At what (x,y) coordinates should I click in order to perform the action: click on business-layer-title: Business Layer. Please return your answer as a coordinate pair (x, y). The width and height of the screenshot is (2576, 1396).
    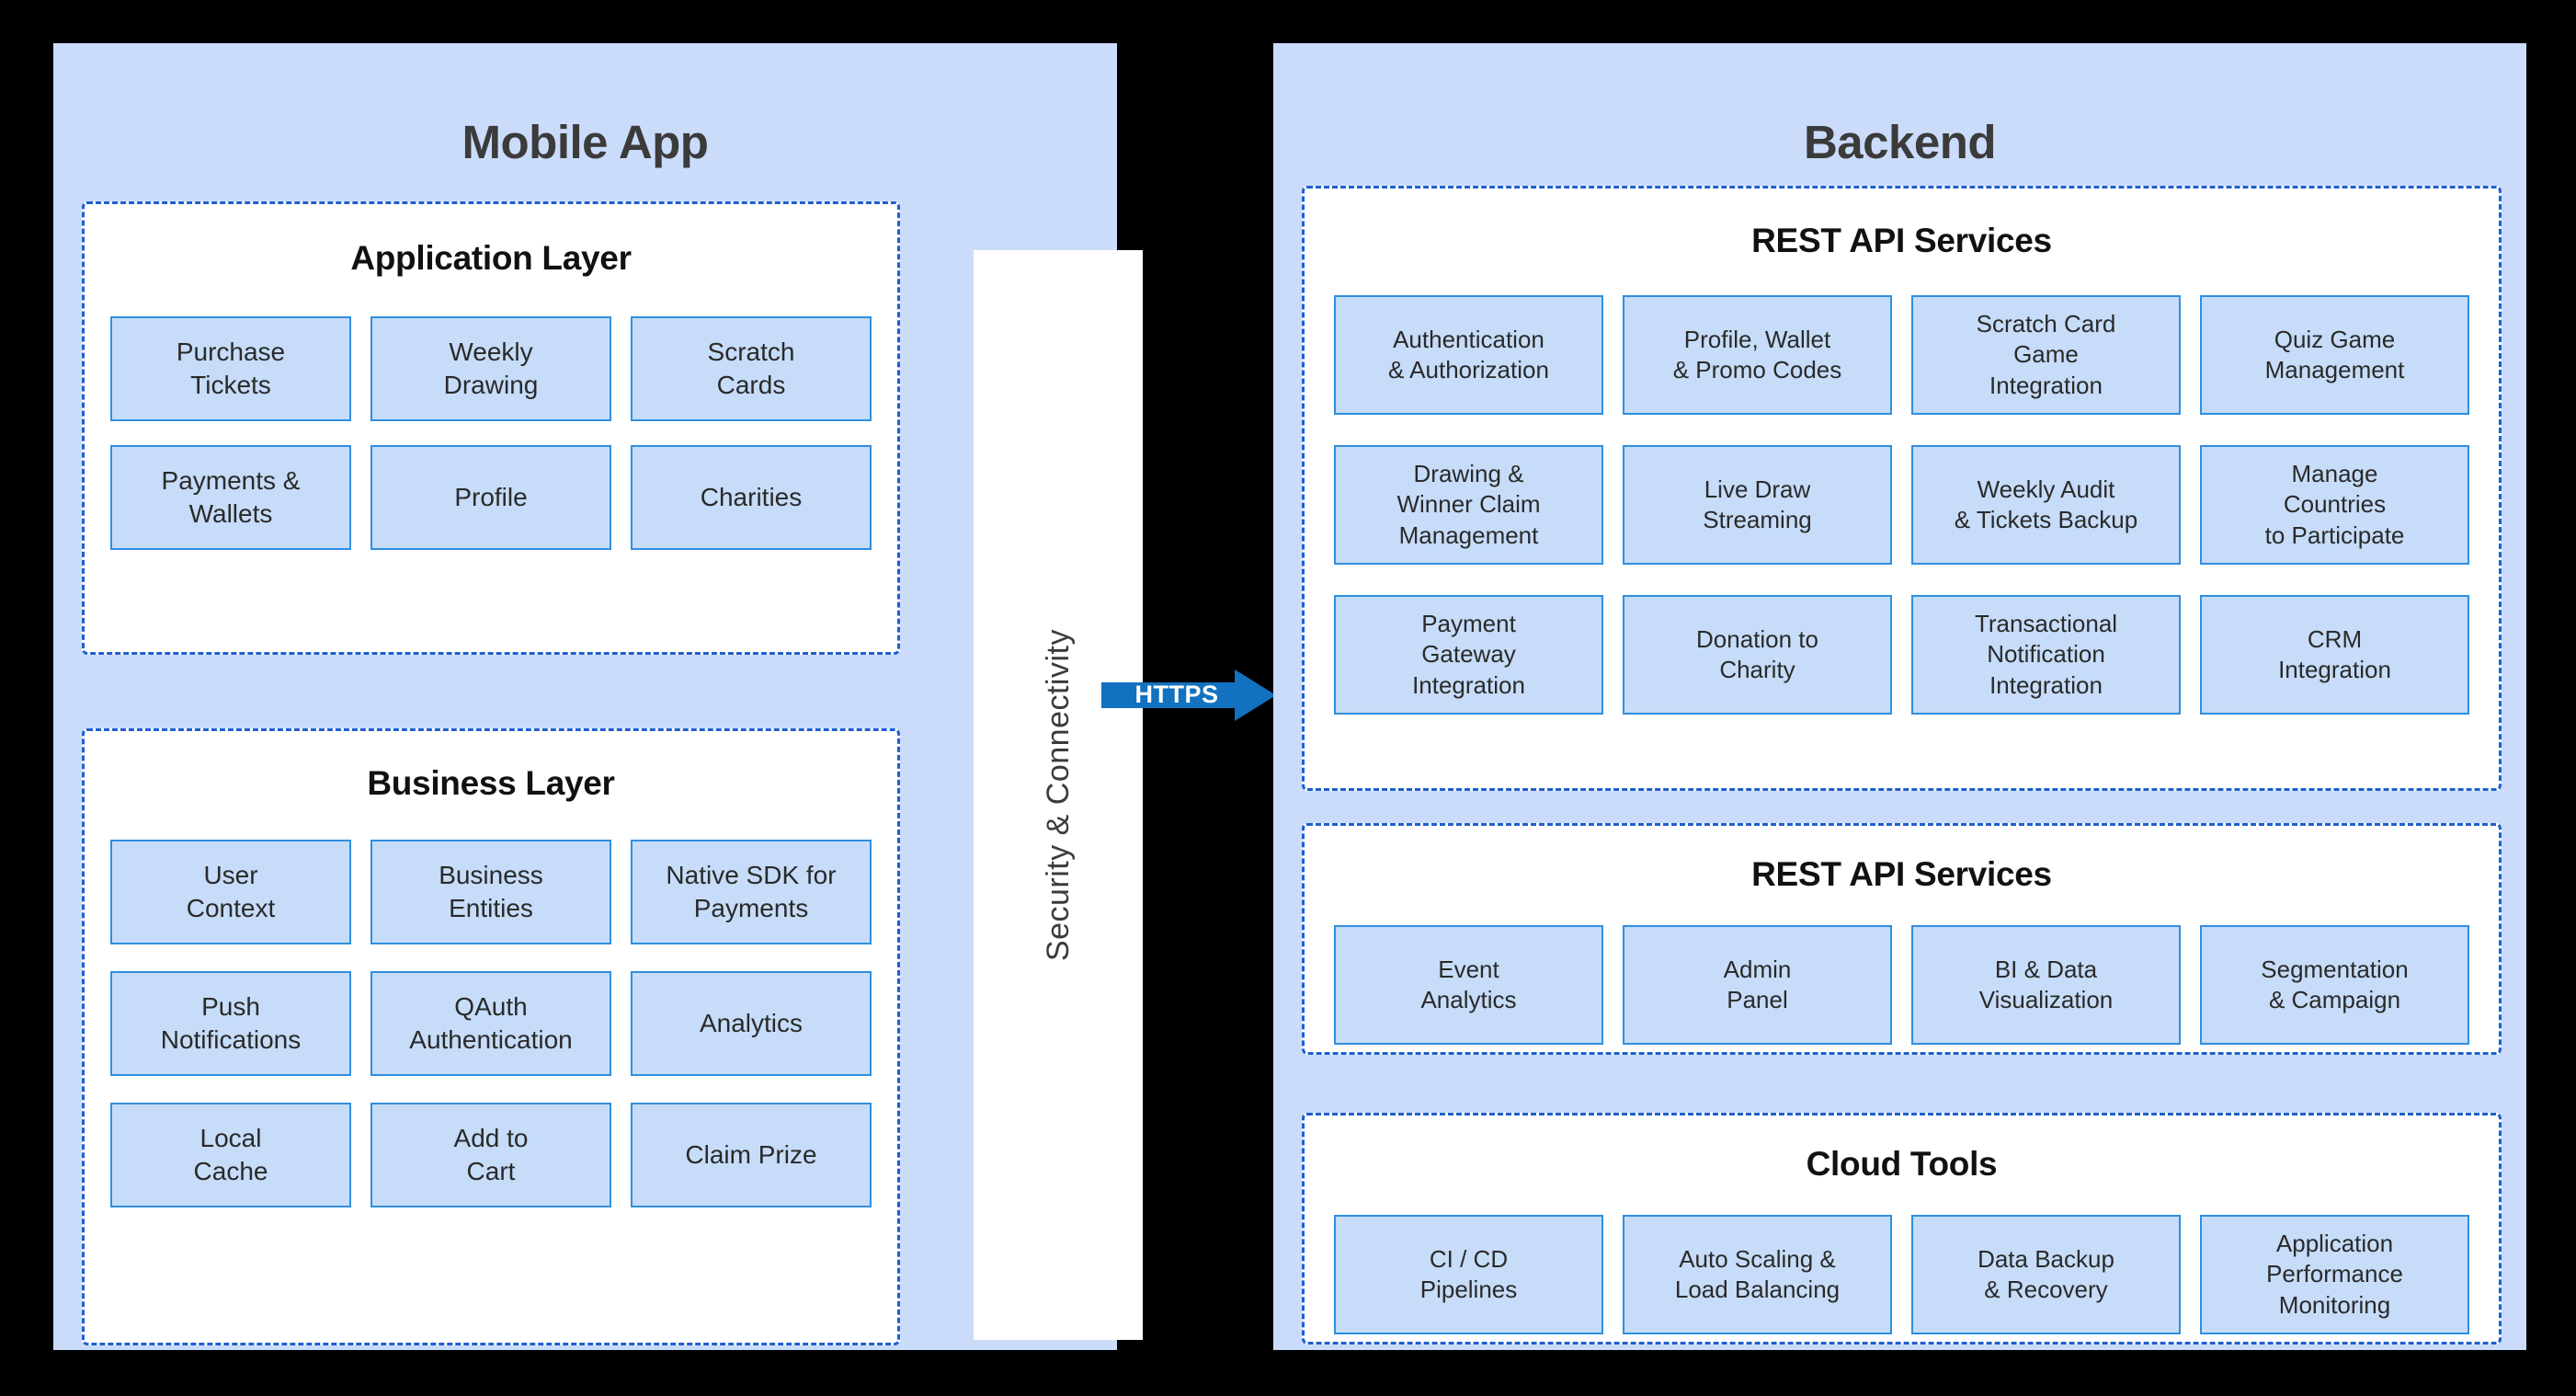
    Looking at the image, I should click on (491, 783).